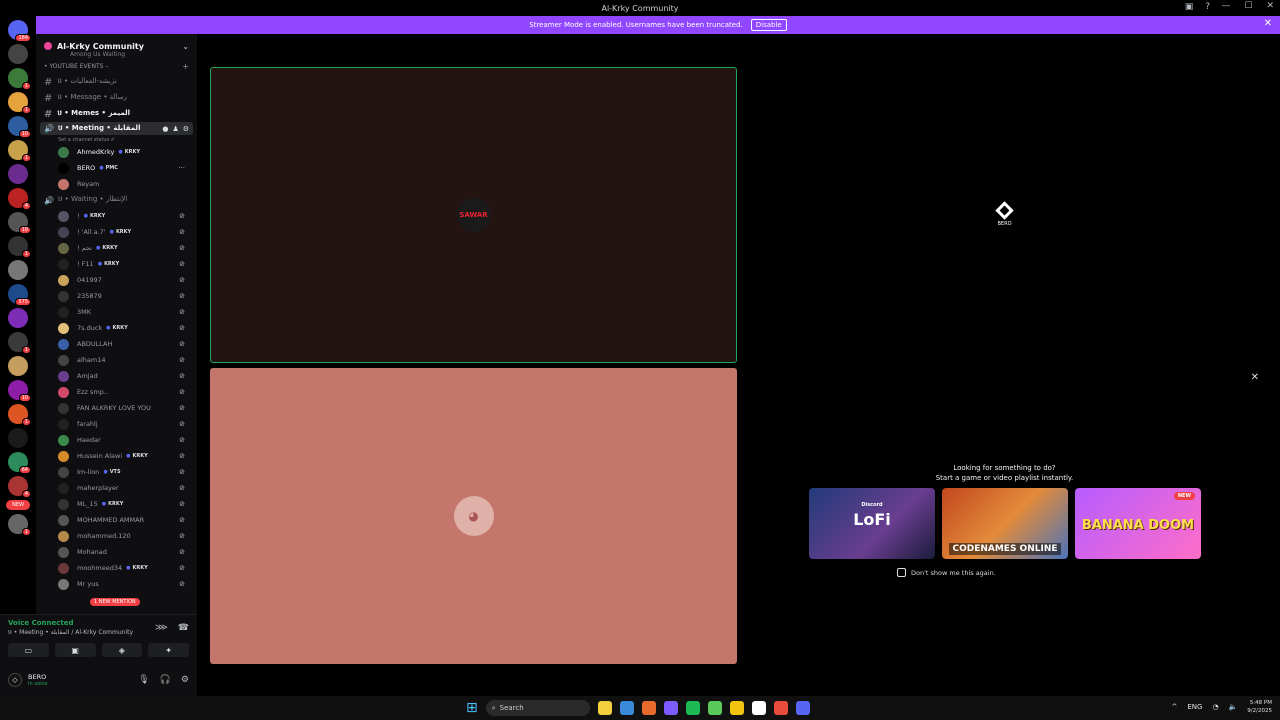 The width and height of the screenshot is (1280, 720). I want to click on category-youtube-events: • YOUTUBE EVENTS – +, so click(116, 66).